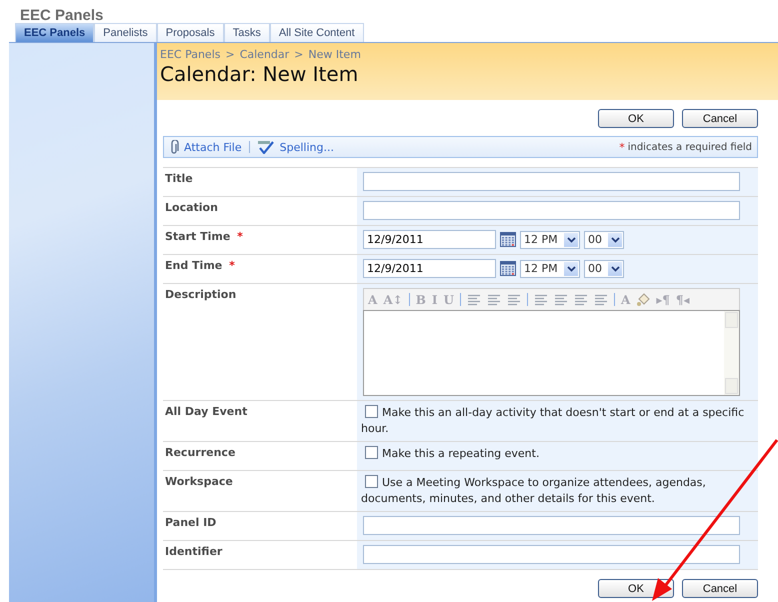 This screenshot has height=602, width=778. I want to click on nav-tab: Panelists, so click(125, 32).